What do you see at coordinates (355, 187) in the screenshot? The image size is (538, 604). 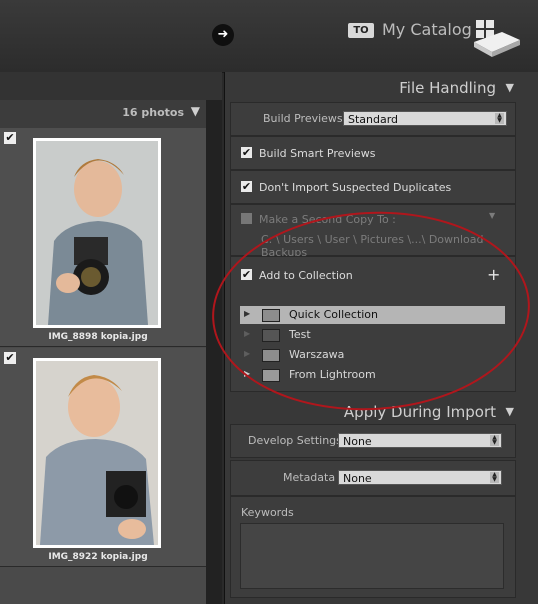 I see `duplicates-label: Don't Import Suspected Duplicates` at bounding box center [355, 187].